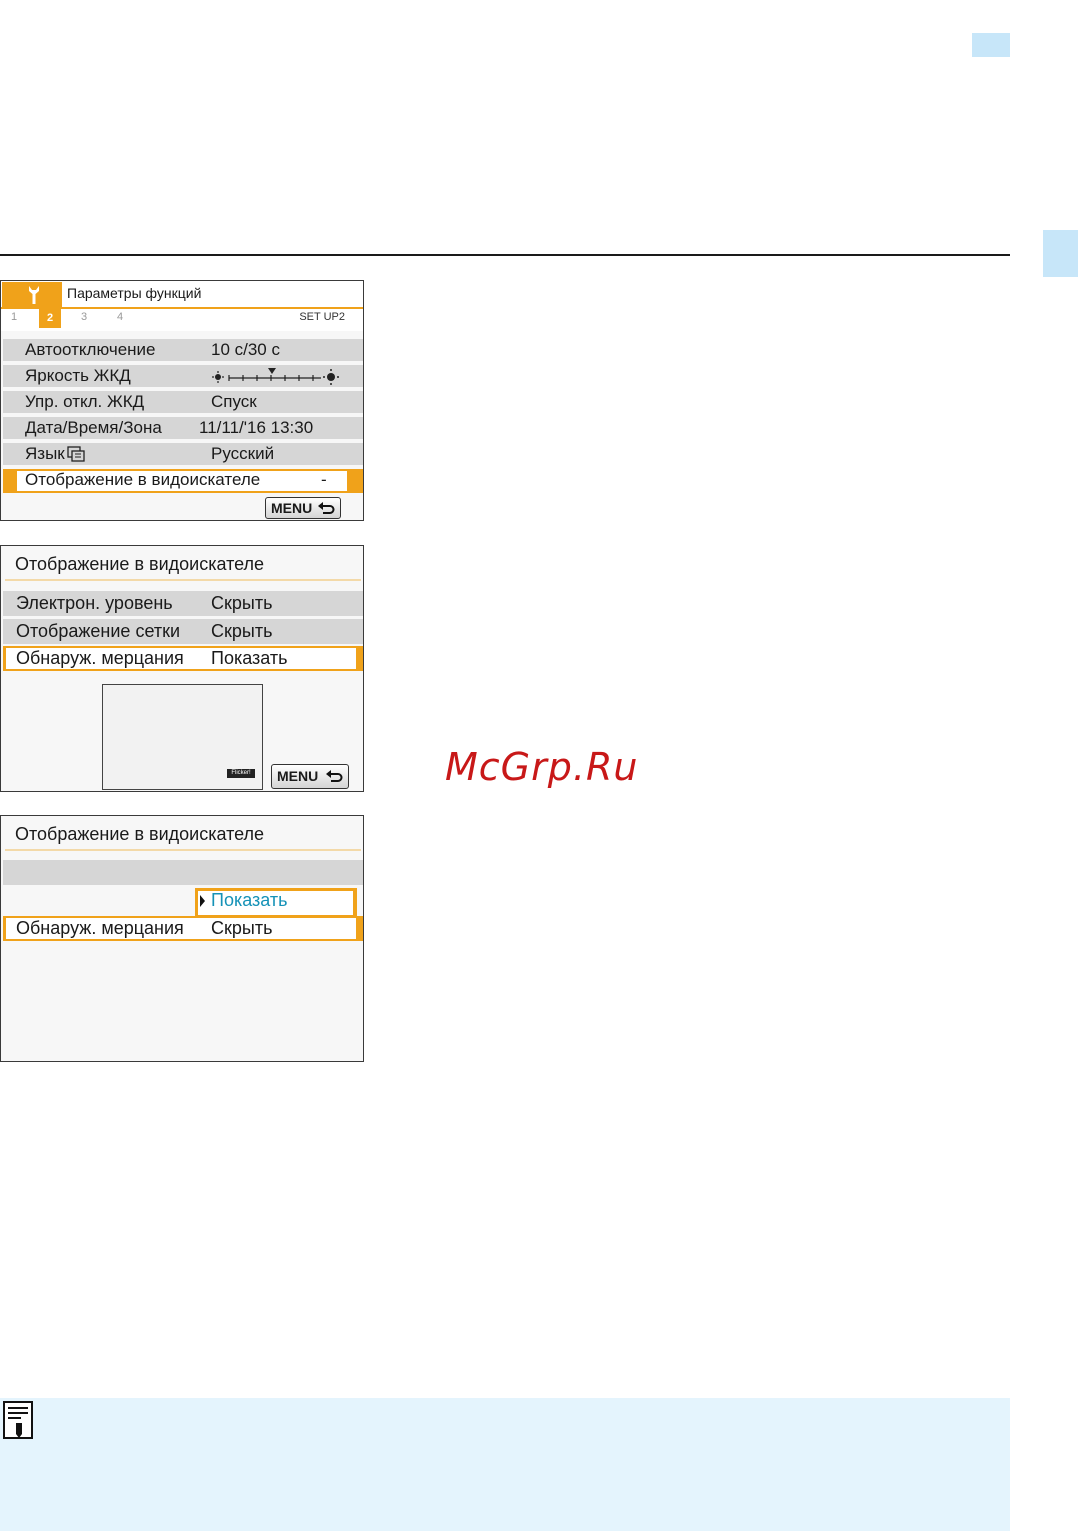  What do you see at coordinates (234, 401) in the screenshot?
I see `row-value: Спуск` at bounding box center [234, 401].